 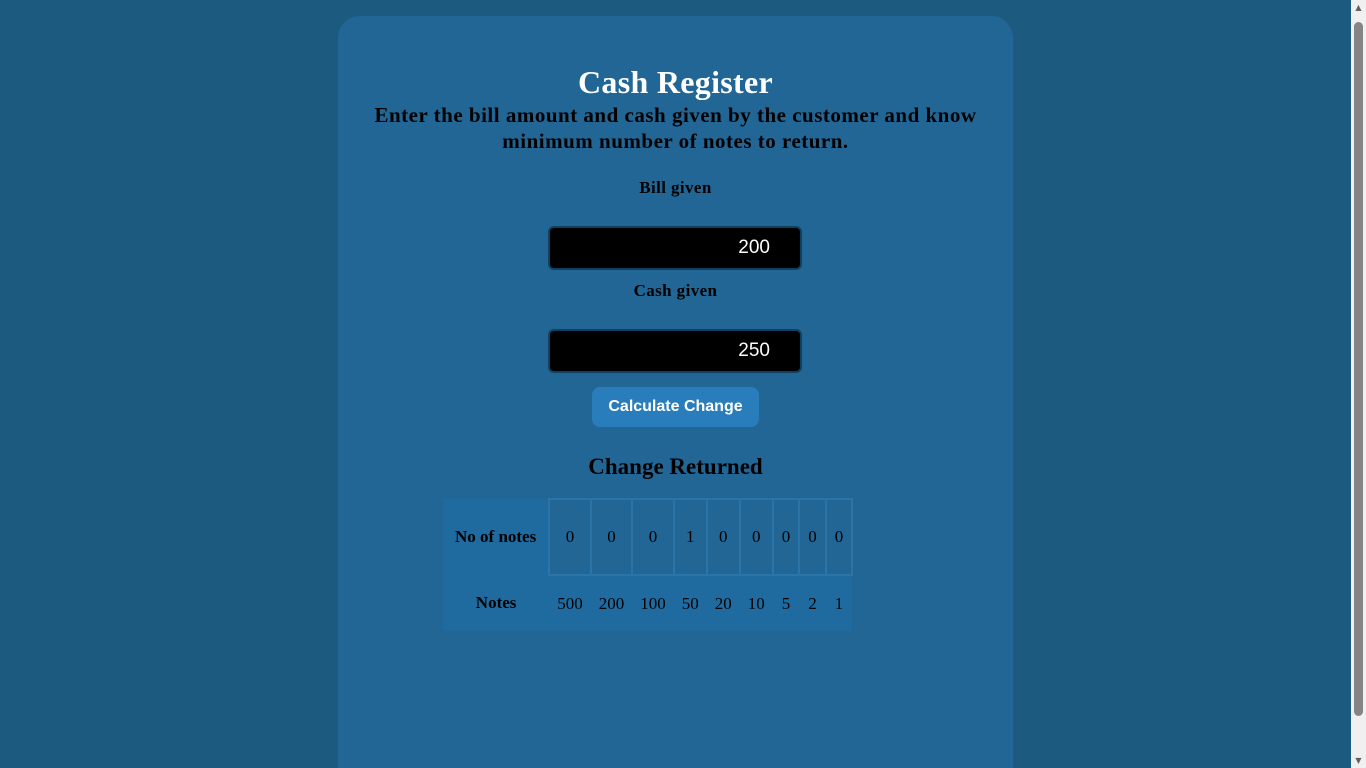 I want to click on note-value-cell: 10, so click(x=756, y=603).